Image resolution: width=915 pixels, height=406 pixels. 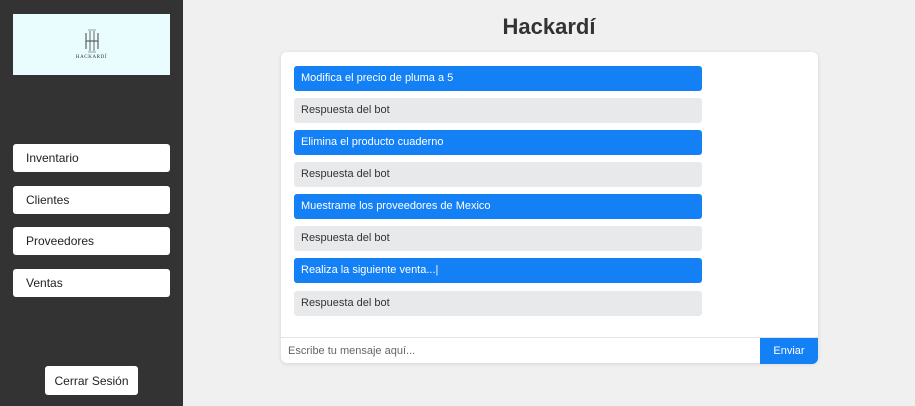 I want to click on logout-button: Cerrar Sesión, so click(x=91, y=380).